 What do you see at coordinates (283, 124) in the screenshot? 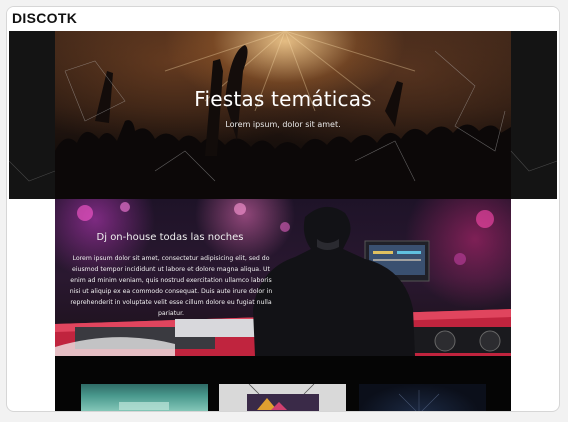
I see `hero-subtitle: Lorem ipsum, dolor sit amet.` at bounding box center [283, 124].